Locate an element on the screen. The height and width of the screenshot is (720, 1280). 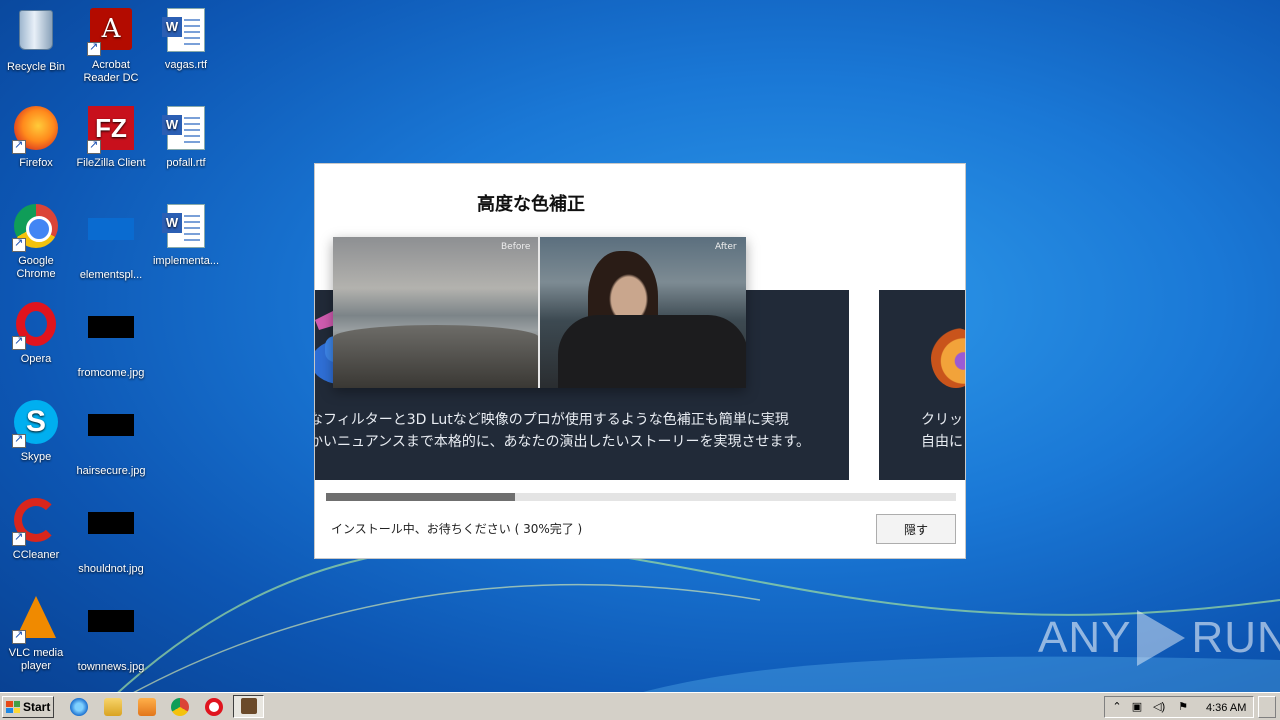
ccleaner-icon is located at coordinates (36, 522).